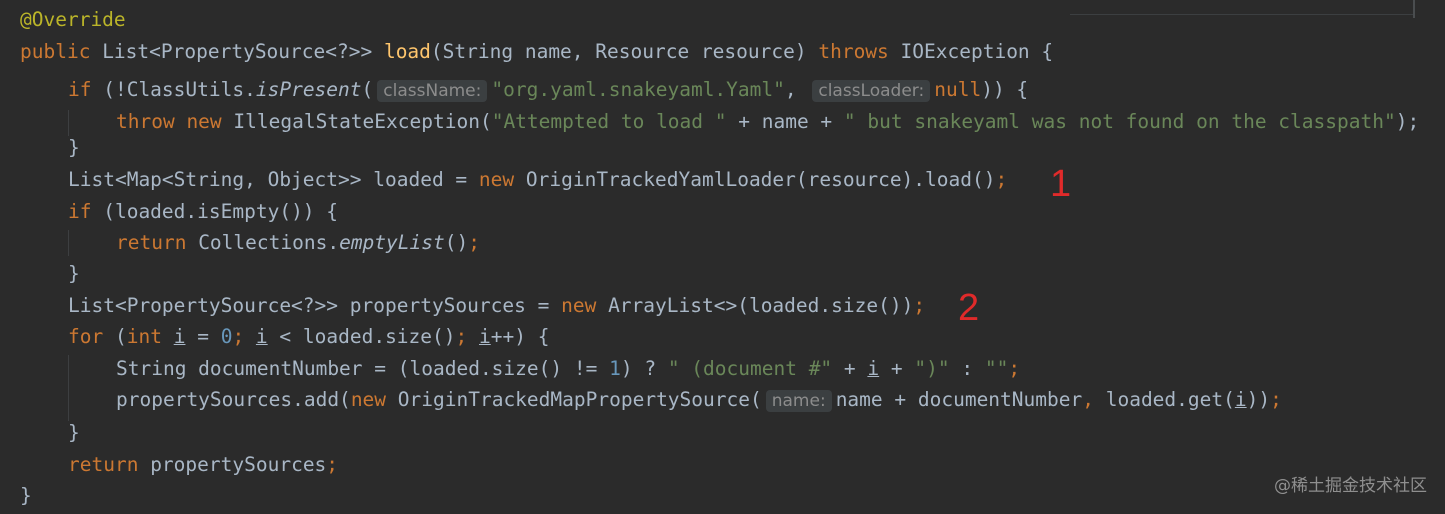 This screenshot has width=1445, height=514. I want to click on annotation: @Override, so click(73, 19).